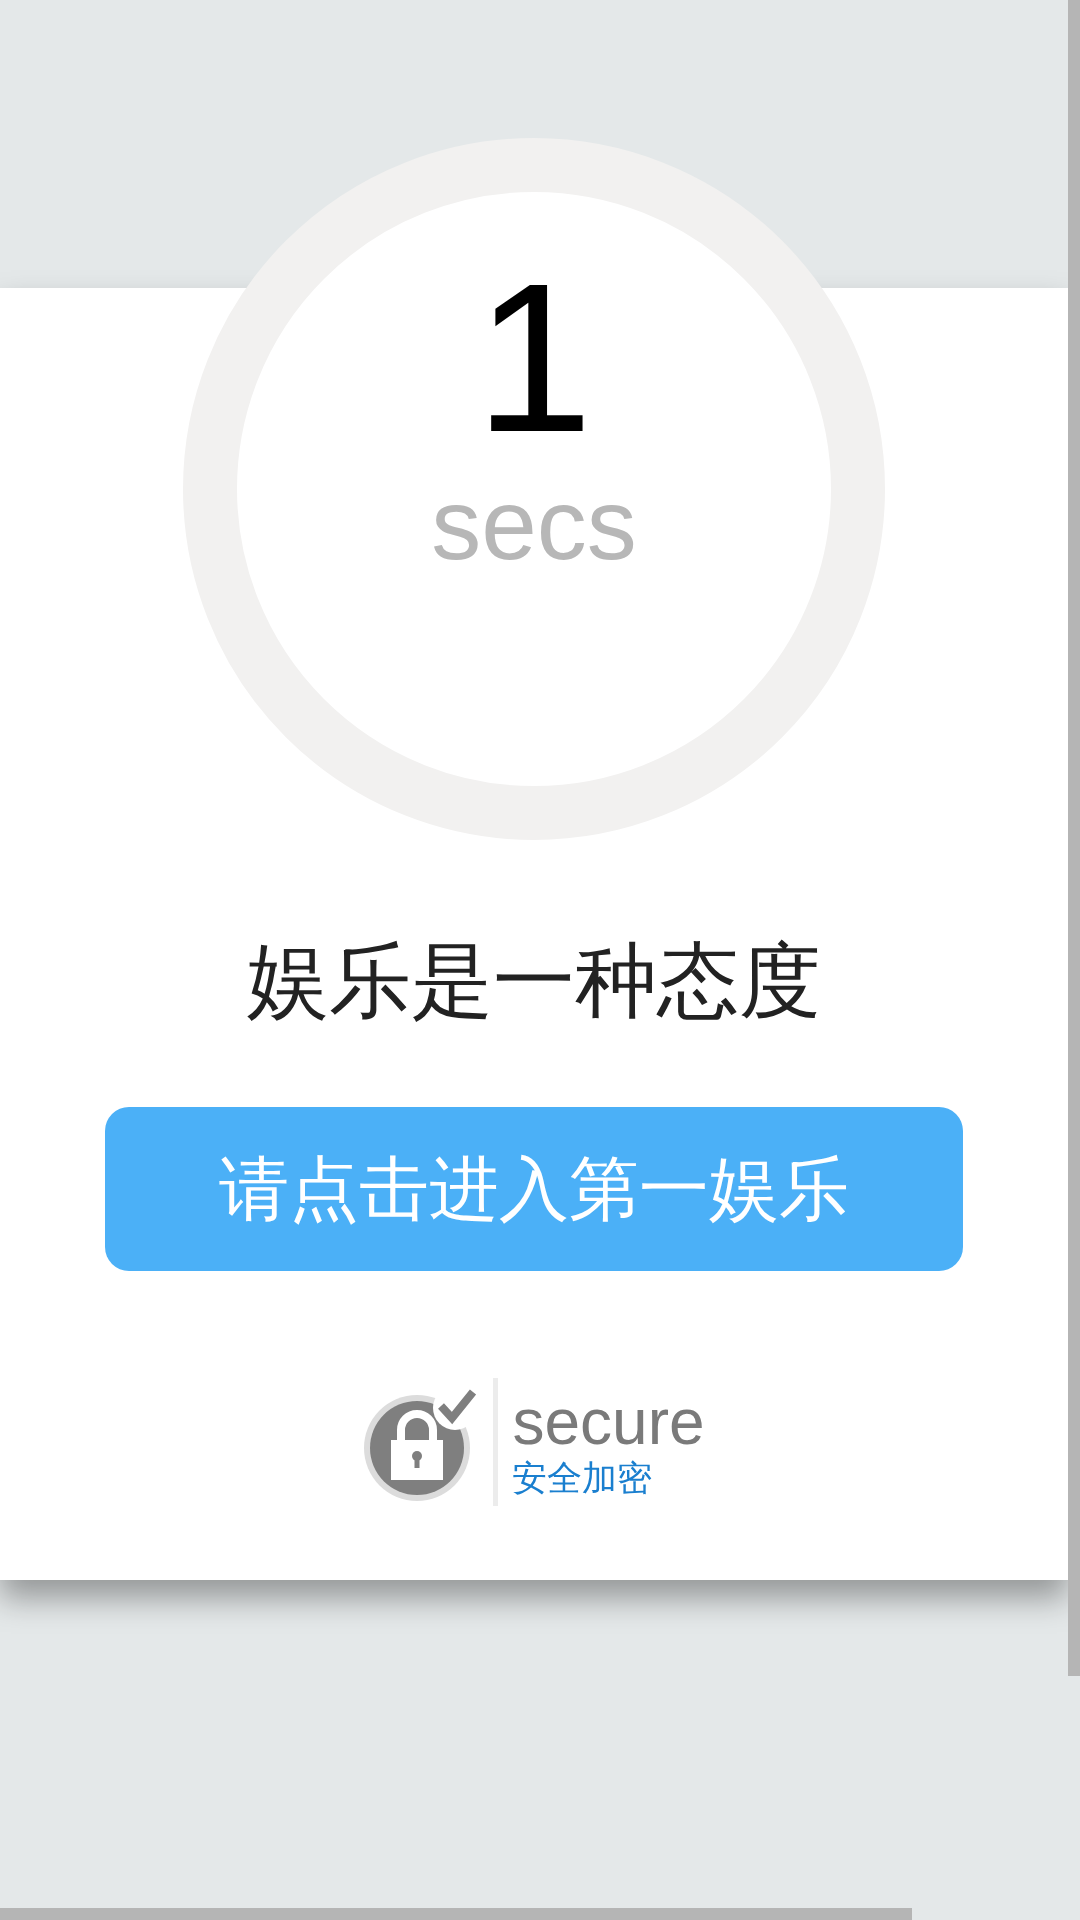 This screenshot has width=1080, height=1920. I want to click on page-title: 娱乐是一种态度, so click(534, 981).